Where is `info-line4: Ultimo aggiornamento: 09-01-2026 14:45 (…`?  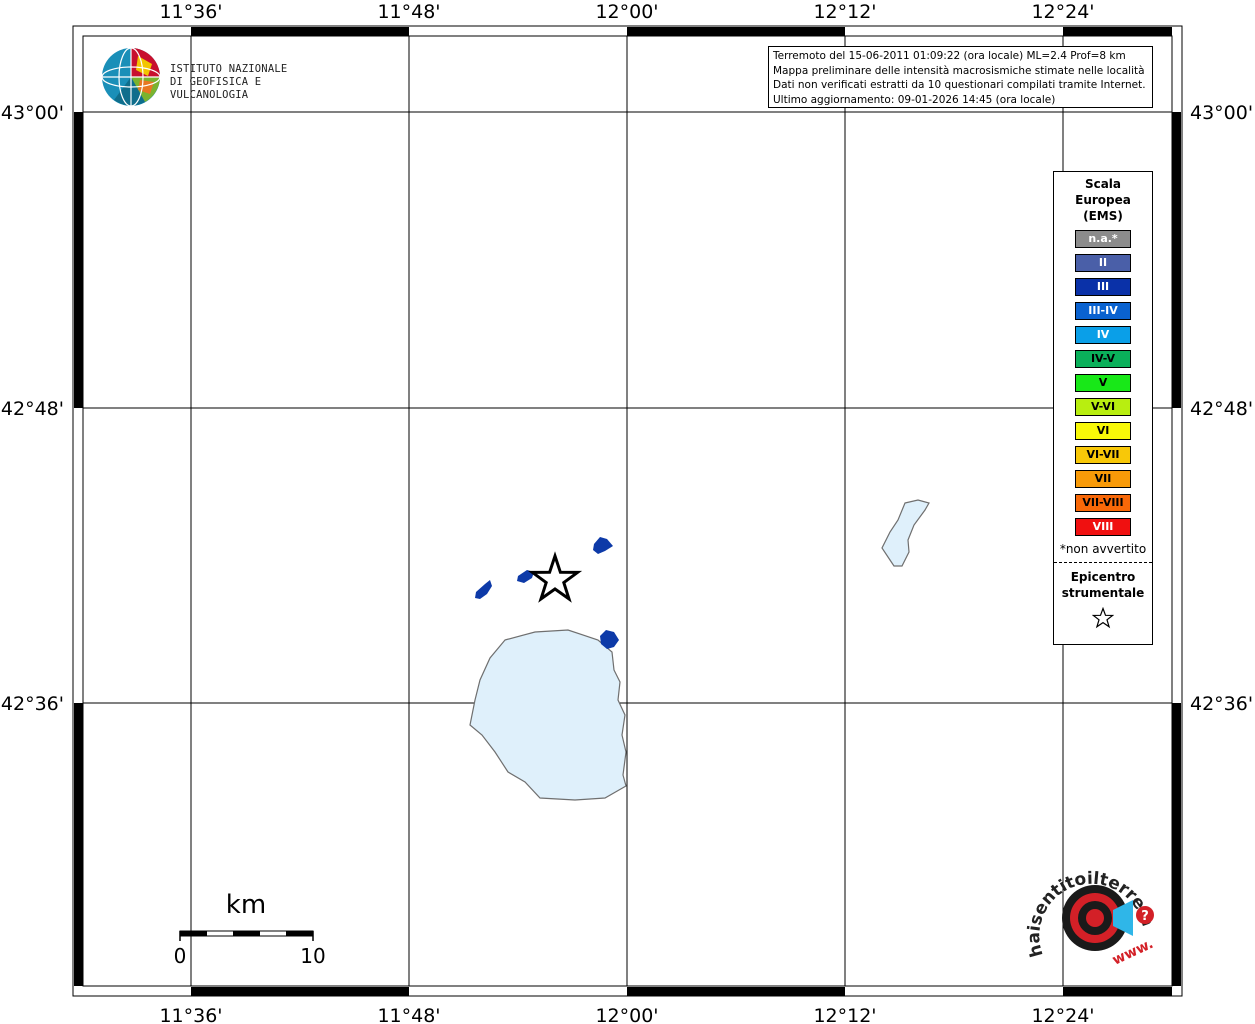 info-line4: Ultimo aggiornamento: 09-01-2026 14:45 (… is located at coordinates (914, 99).